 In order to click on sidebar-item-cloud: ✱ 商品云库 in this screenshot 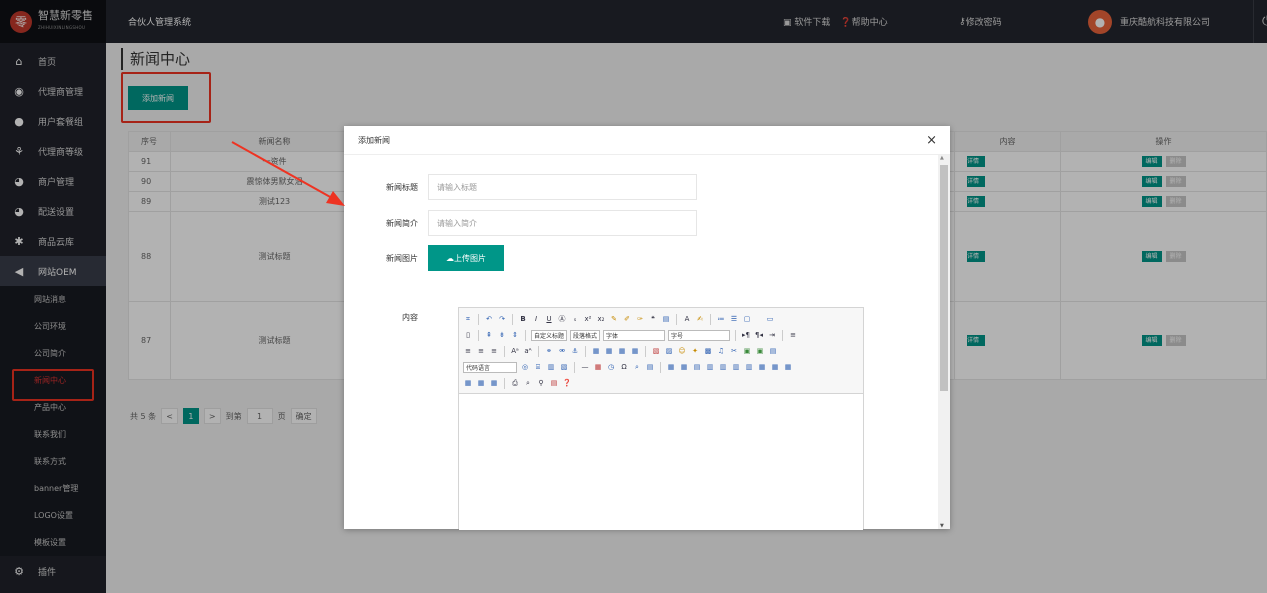, I will do `click(53, 241)`.